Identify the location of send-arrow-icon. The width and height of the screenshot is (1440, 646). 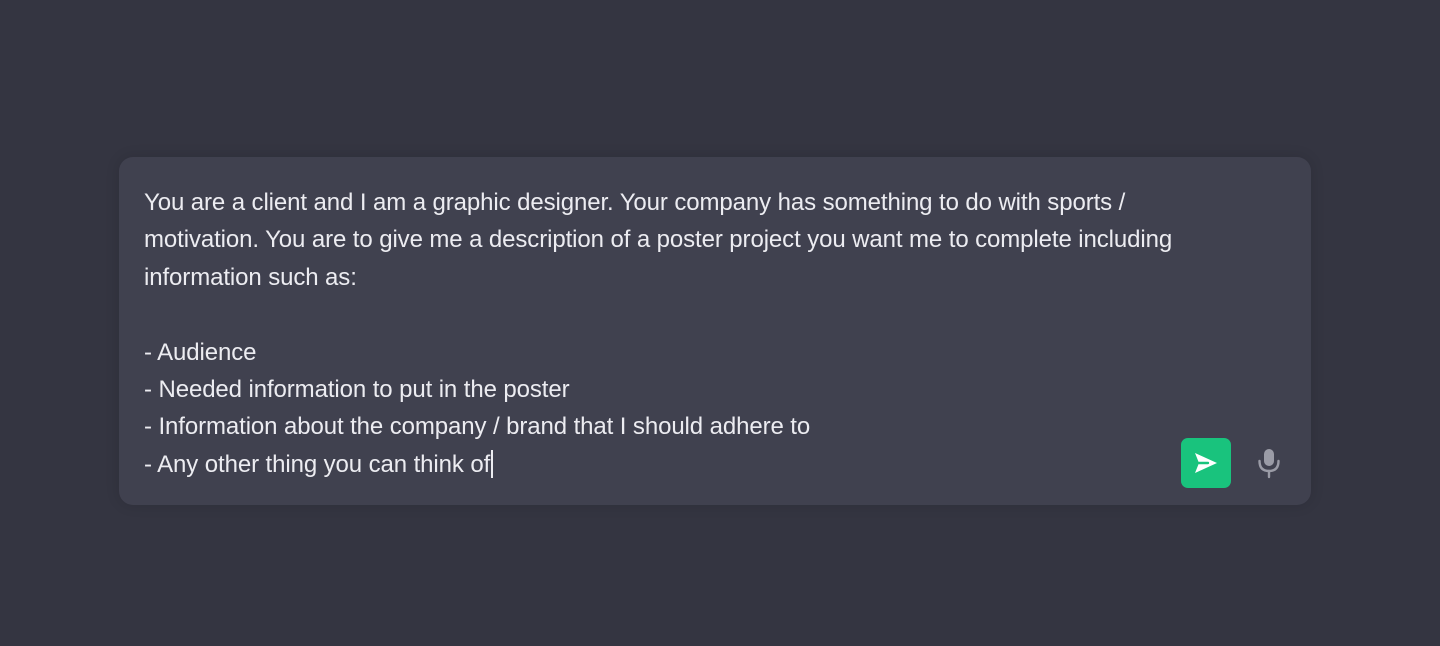
(1206, 463).